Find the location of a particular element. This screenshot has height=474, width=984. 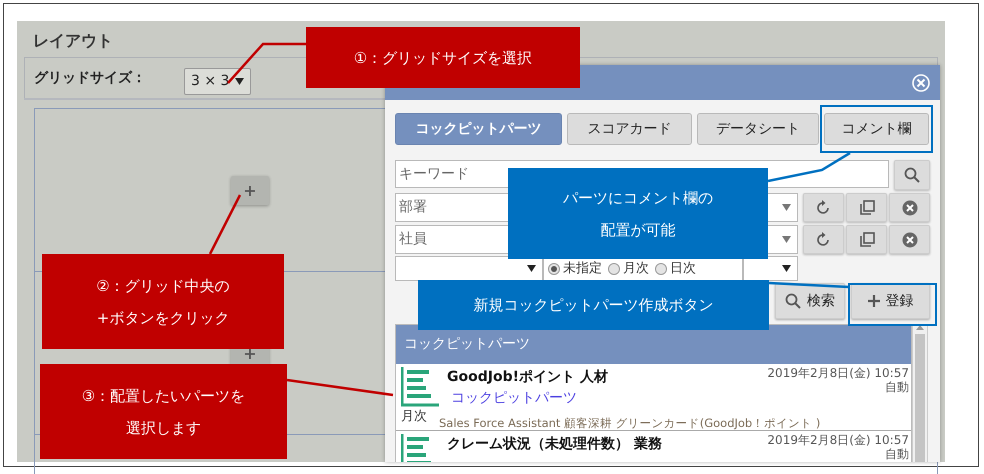

tab: スコアカード is located at coordinates (629, 129).